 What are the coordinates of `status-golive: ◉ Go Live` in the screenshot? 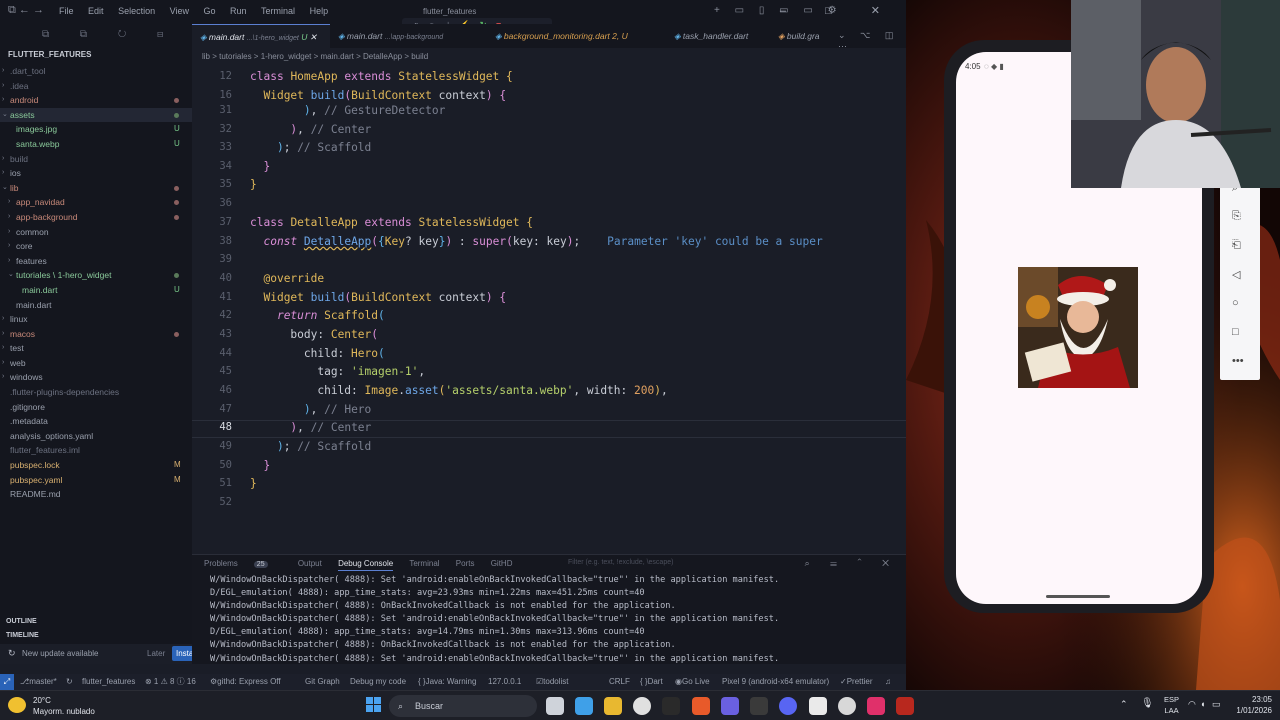 It's located at (692, 682).